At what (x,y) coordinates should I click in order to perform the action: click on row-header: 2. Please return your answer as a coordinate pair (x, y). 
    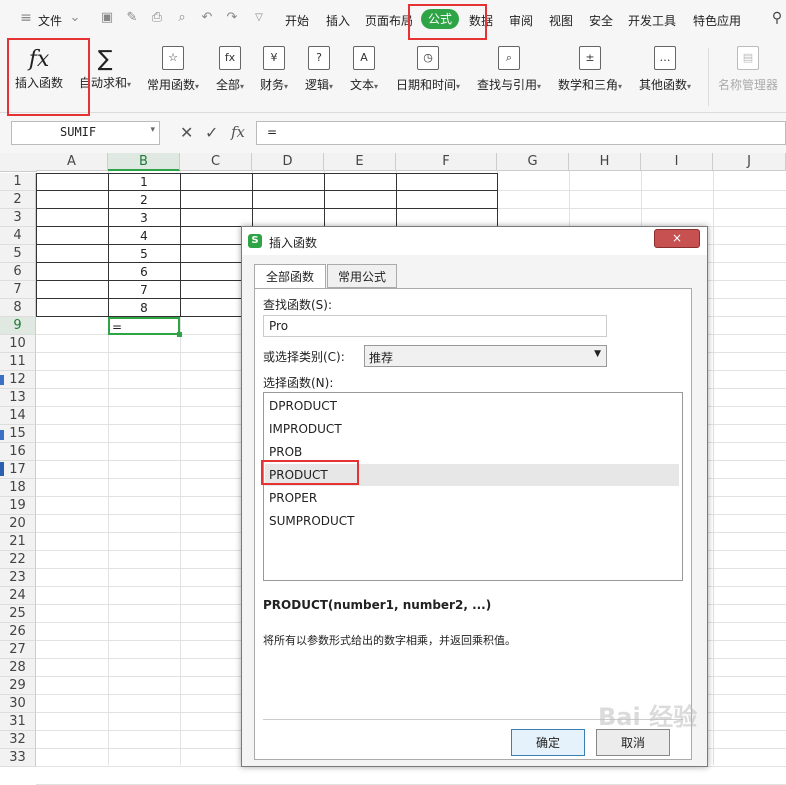
    Looking at the image, I should click on (18, 200).